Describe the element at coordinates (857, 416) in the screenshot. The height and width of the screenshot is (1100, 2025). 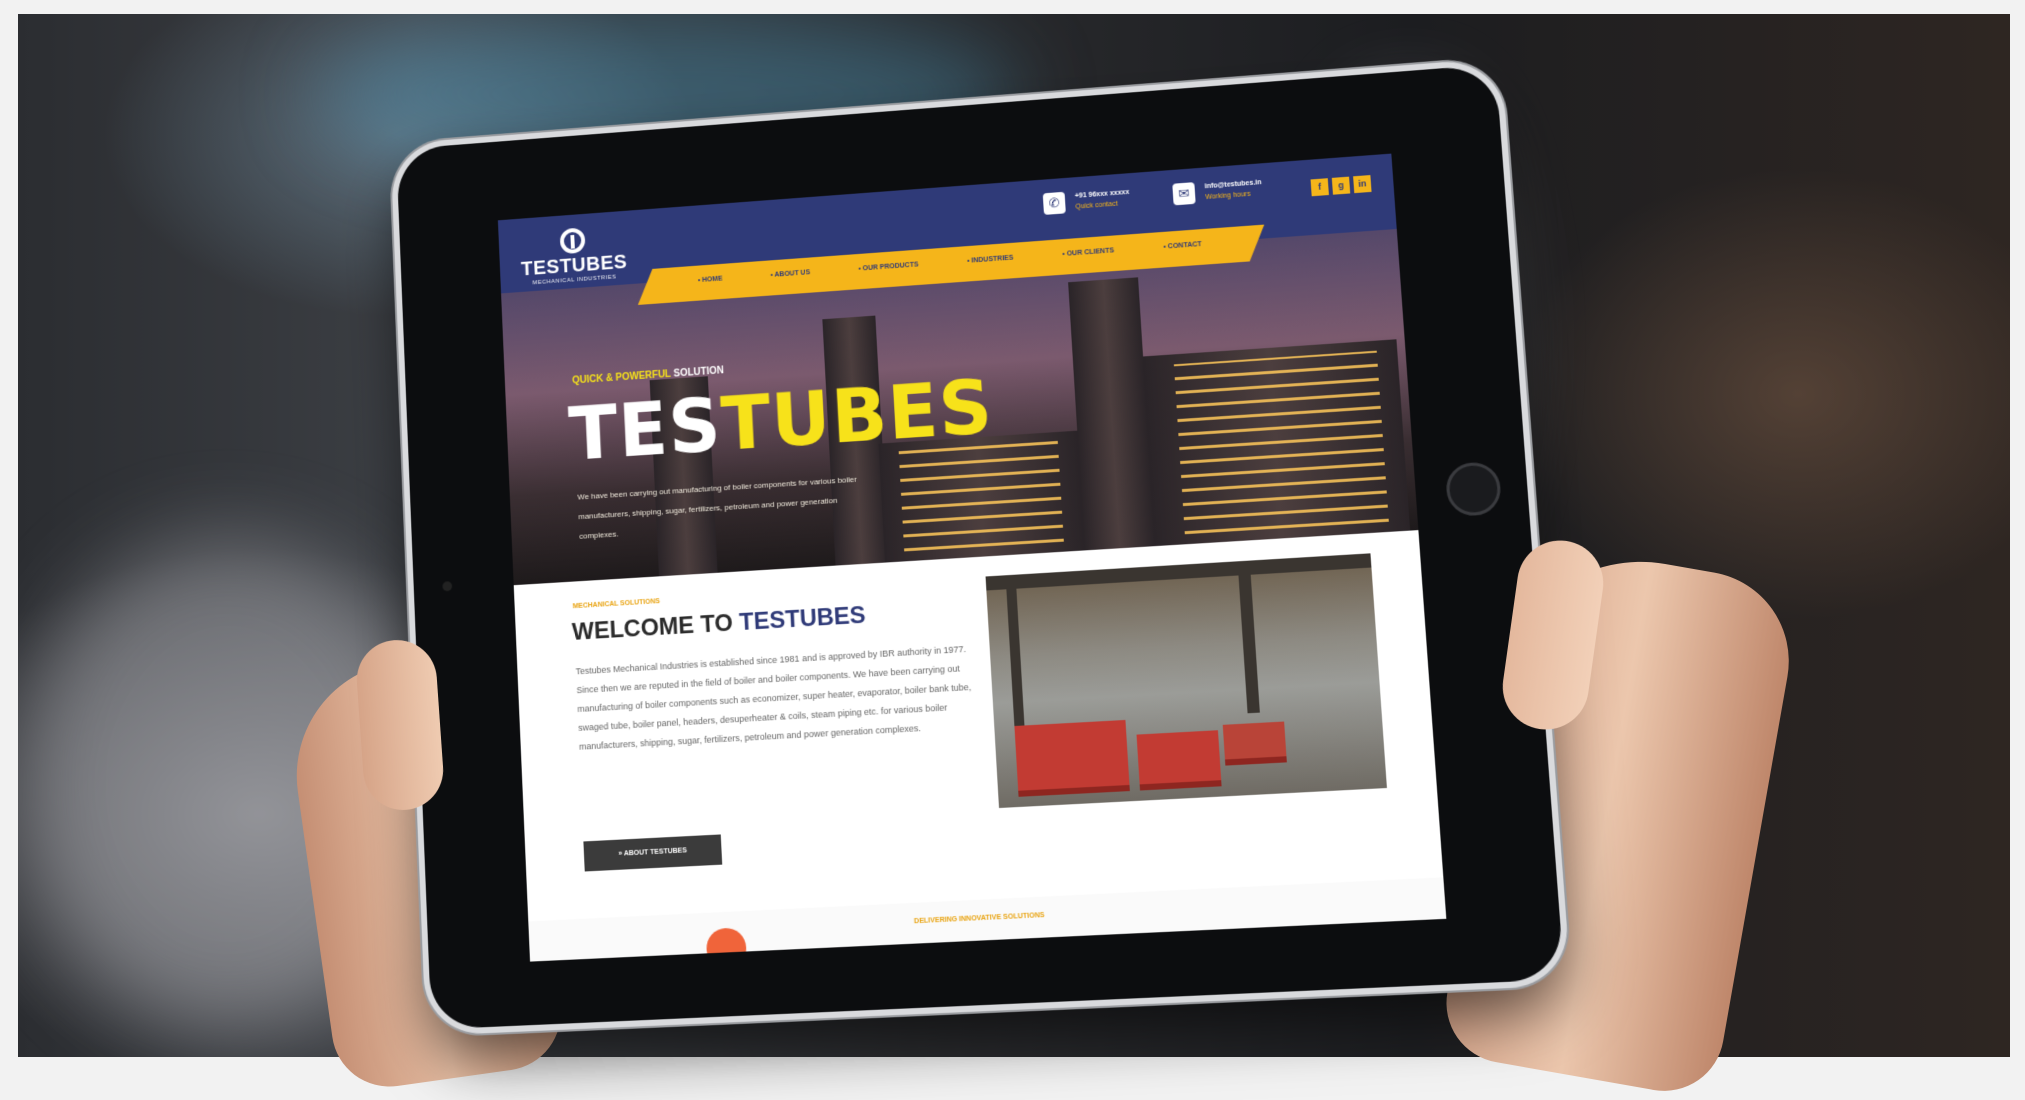
I see `hero-title-b: TUBES` at that location.